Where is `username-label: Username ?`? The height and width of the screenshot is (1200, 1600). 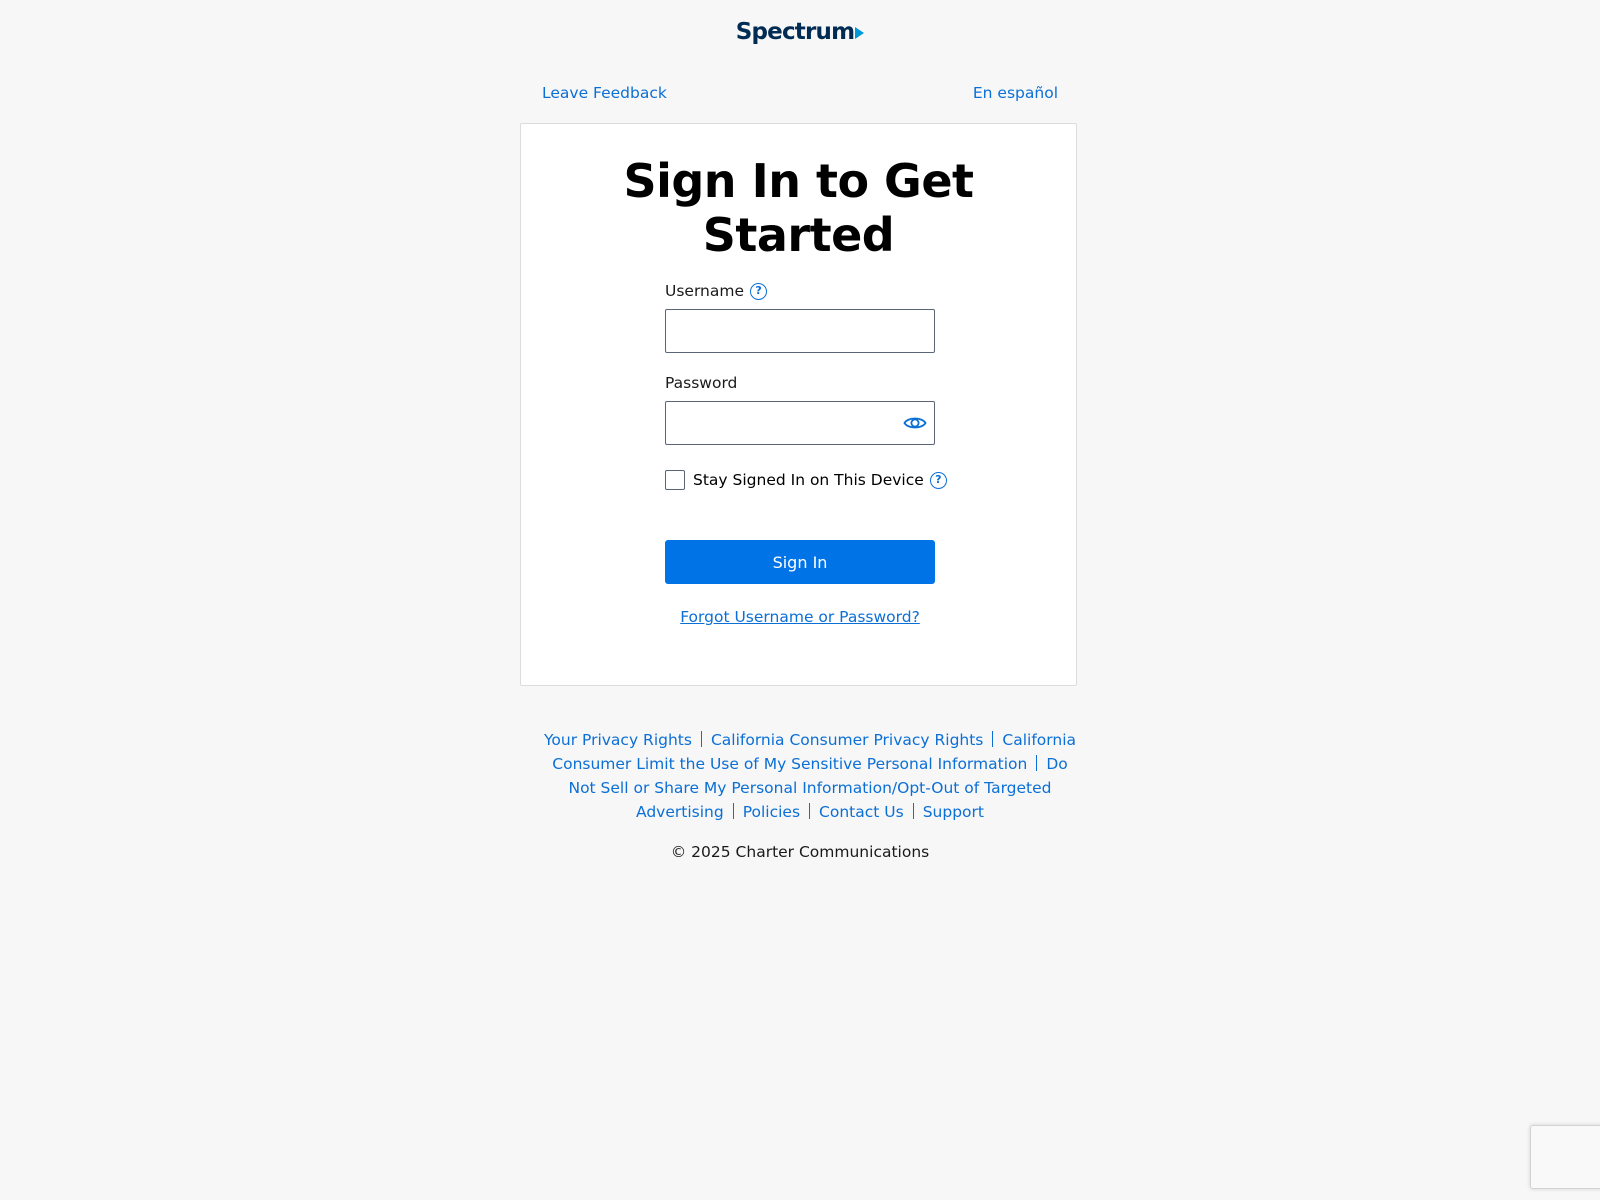
username-label: Username ? is located at coordinates (716, 291).